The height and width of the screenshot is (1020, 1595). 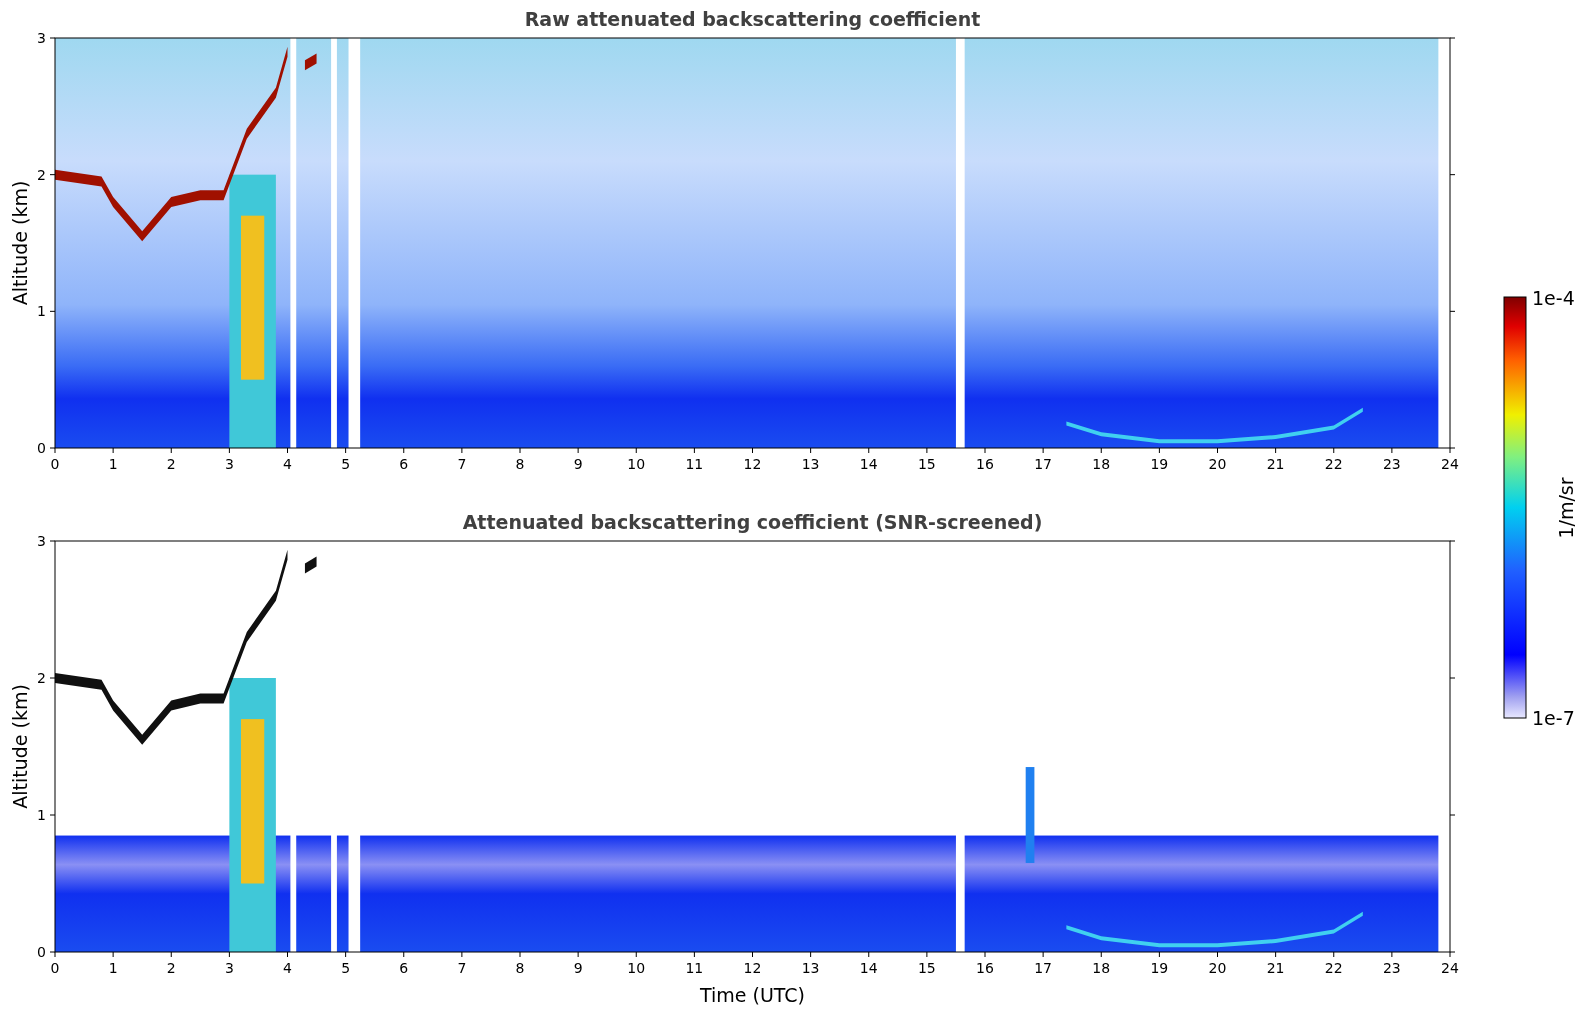 I want to click on axis-label: Time (UTC), so click(x=752, y=995).